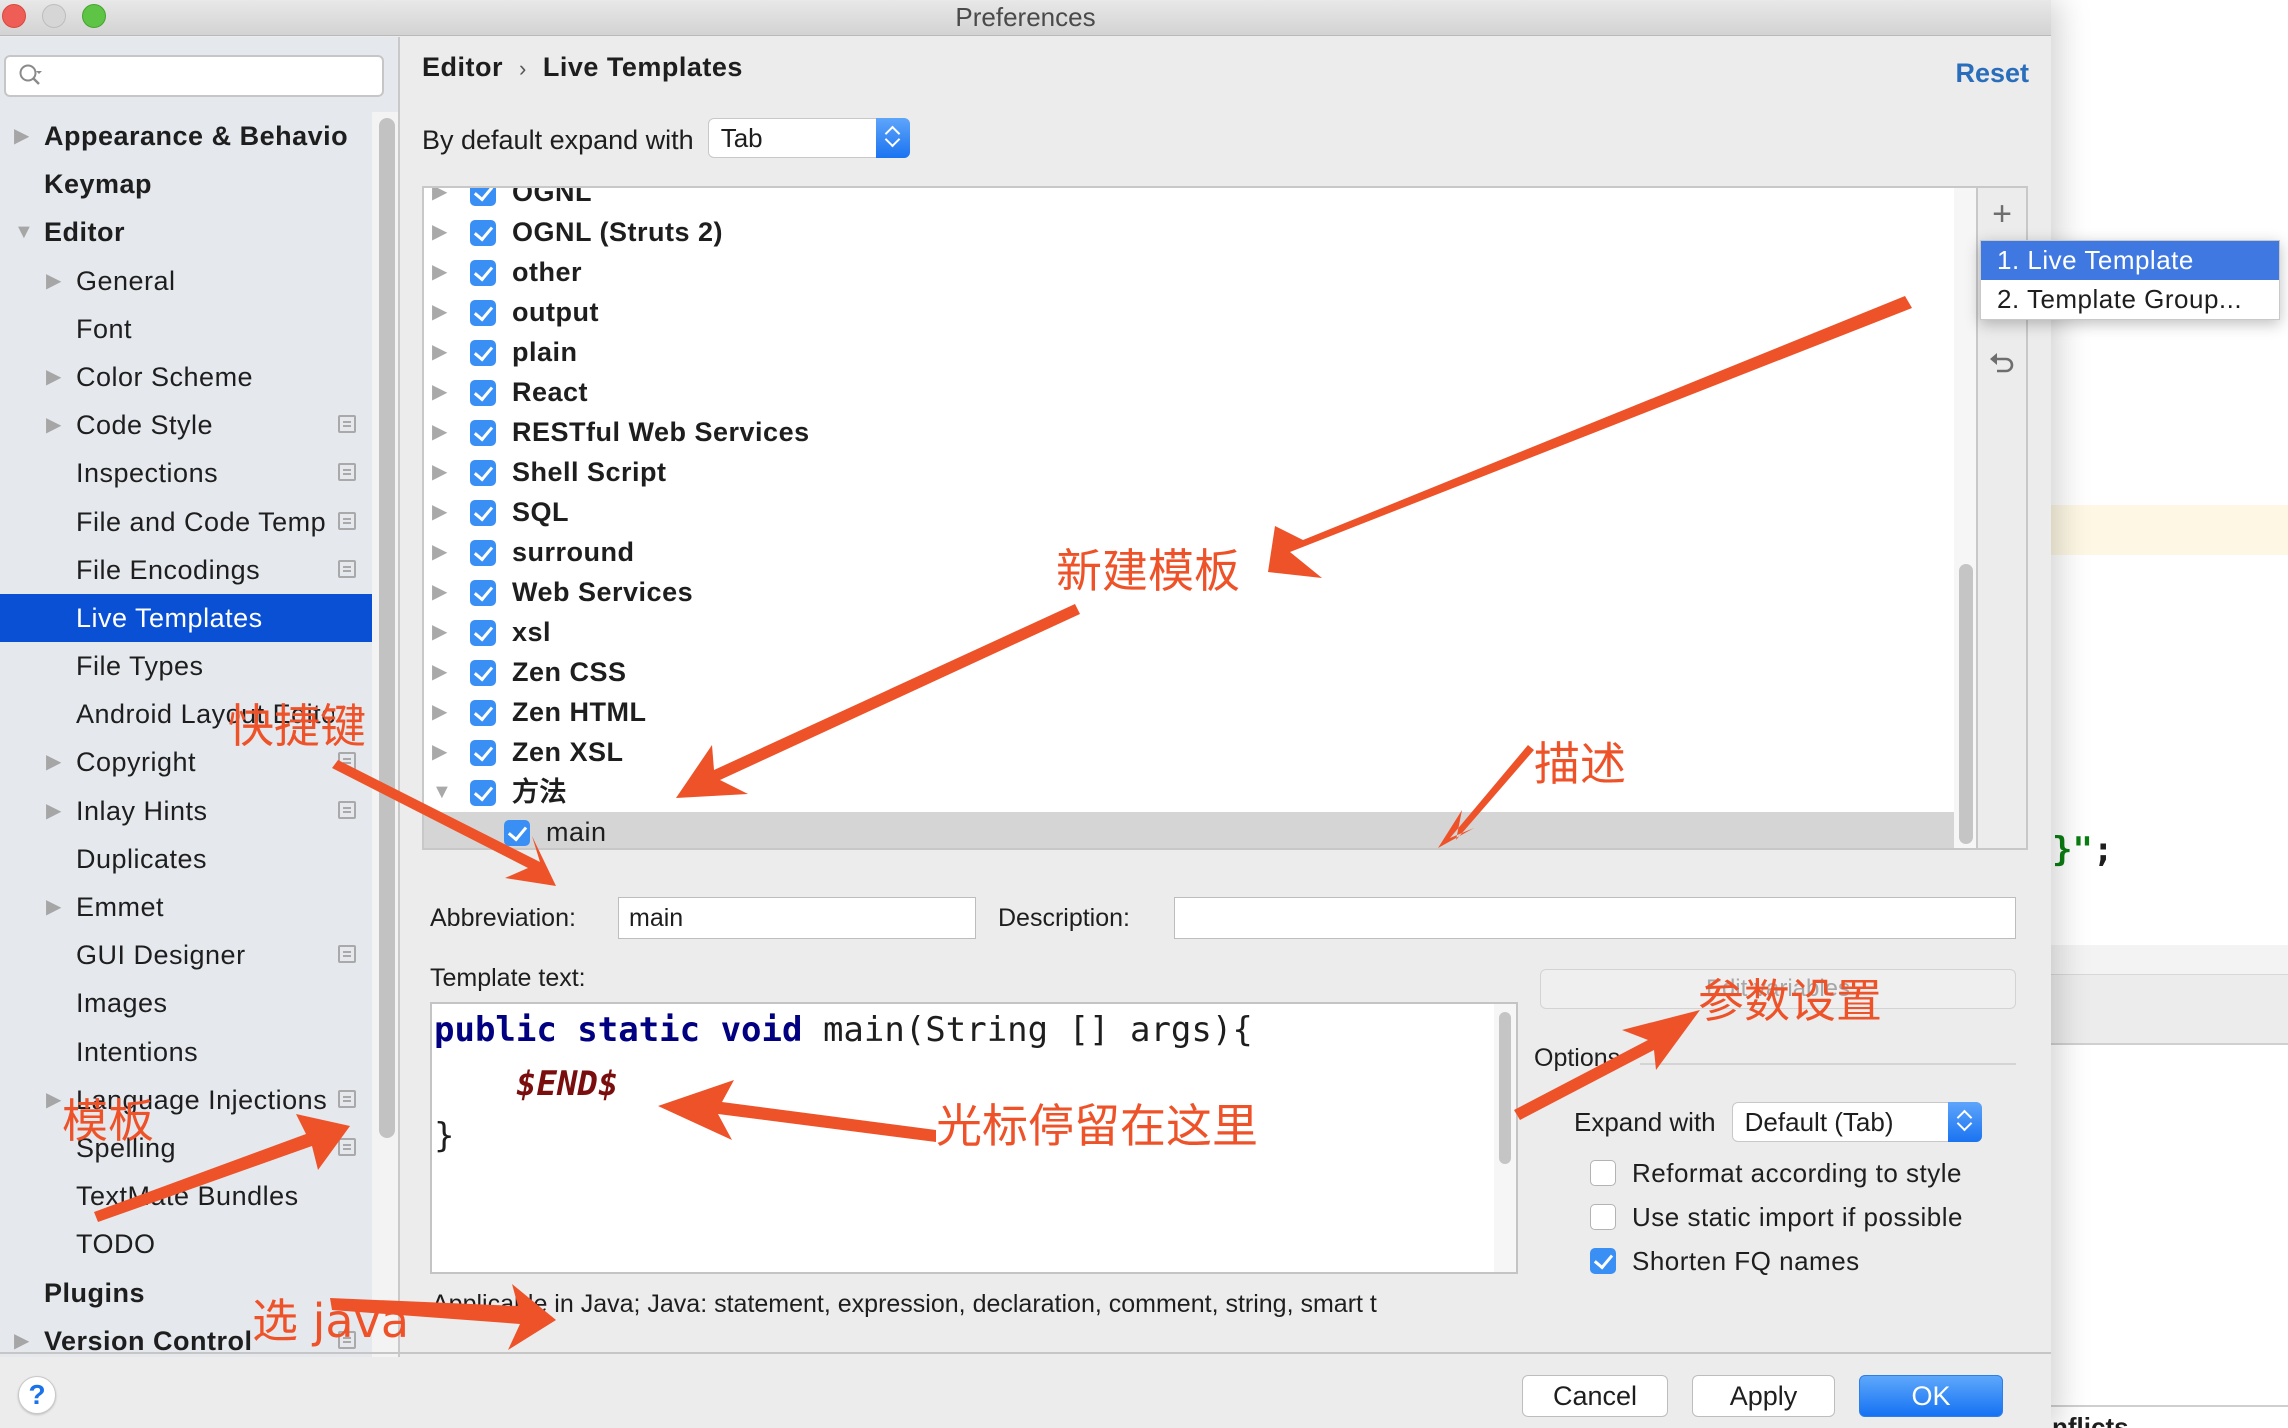 The width and height of the screenshot is (2288, 1428). What do you see at coordinates (187, 666) in the screenshot?
I see `sidebar-item: File Types` at bounding box center [187, 666].